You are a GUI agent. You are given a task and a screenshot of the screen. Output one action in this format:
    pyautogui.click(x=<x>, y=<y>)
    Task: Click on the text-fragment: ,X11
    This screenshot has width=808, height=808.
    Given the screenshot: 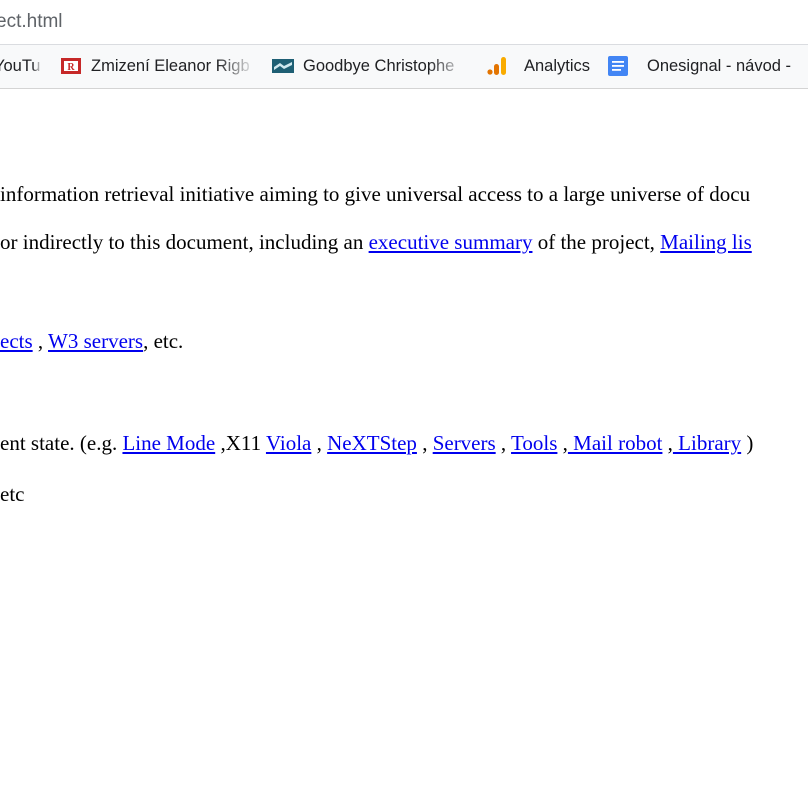 What is the action you would take?
    pyautogui.click(x=240, y=443)
    